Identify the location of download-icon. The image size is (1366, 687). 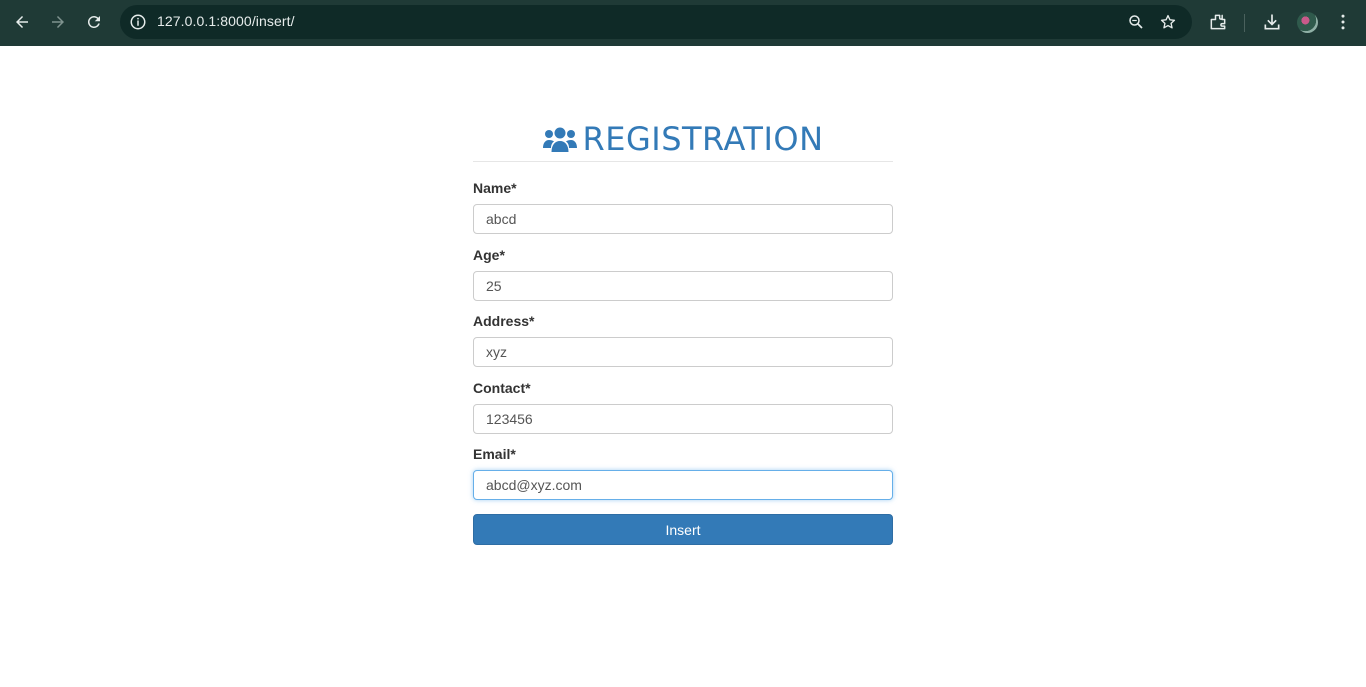
(1272, 22).